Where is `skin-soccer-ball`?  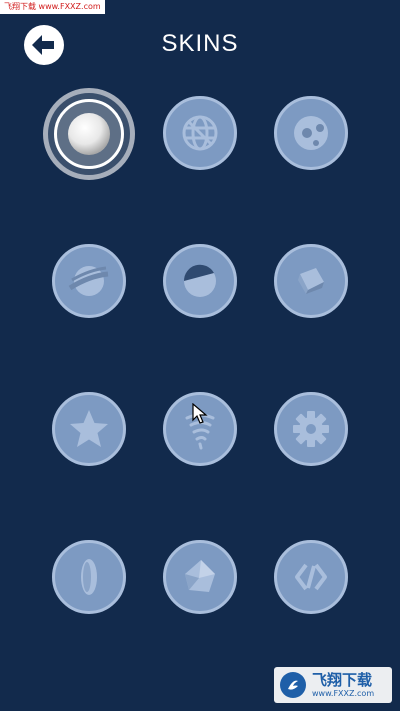
skin-soccer-ball is located at coordinates (311, 133).